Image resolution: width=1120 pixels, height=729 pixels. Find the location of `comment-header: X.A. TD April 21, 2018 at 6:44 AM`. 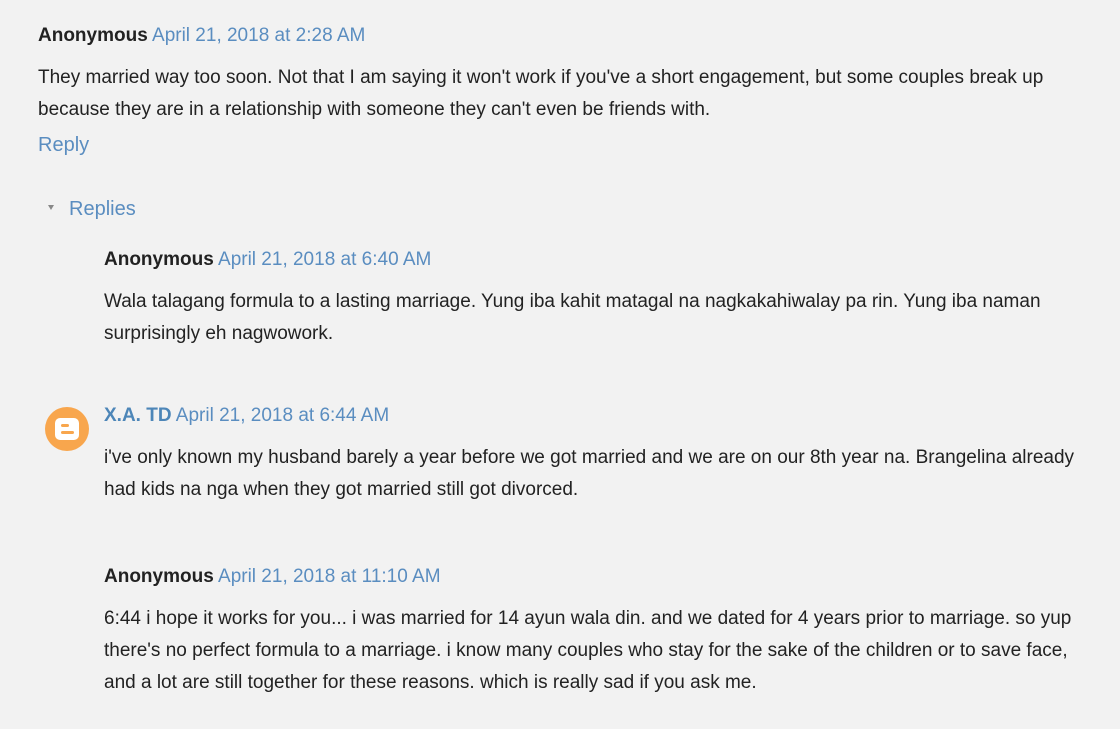

comment-header: X.A. TD April 21, 2018 at 6:44 AM is located at coordinates (601, 416).